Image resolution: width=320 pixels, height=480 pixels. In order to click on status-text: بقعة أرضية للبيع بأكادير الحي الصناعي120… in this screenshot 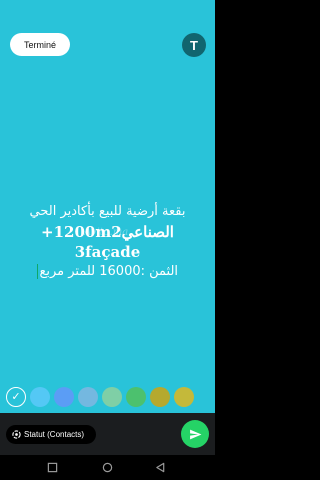, I will do `click(107, 242)`.